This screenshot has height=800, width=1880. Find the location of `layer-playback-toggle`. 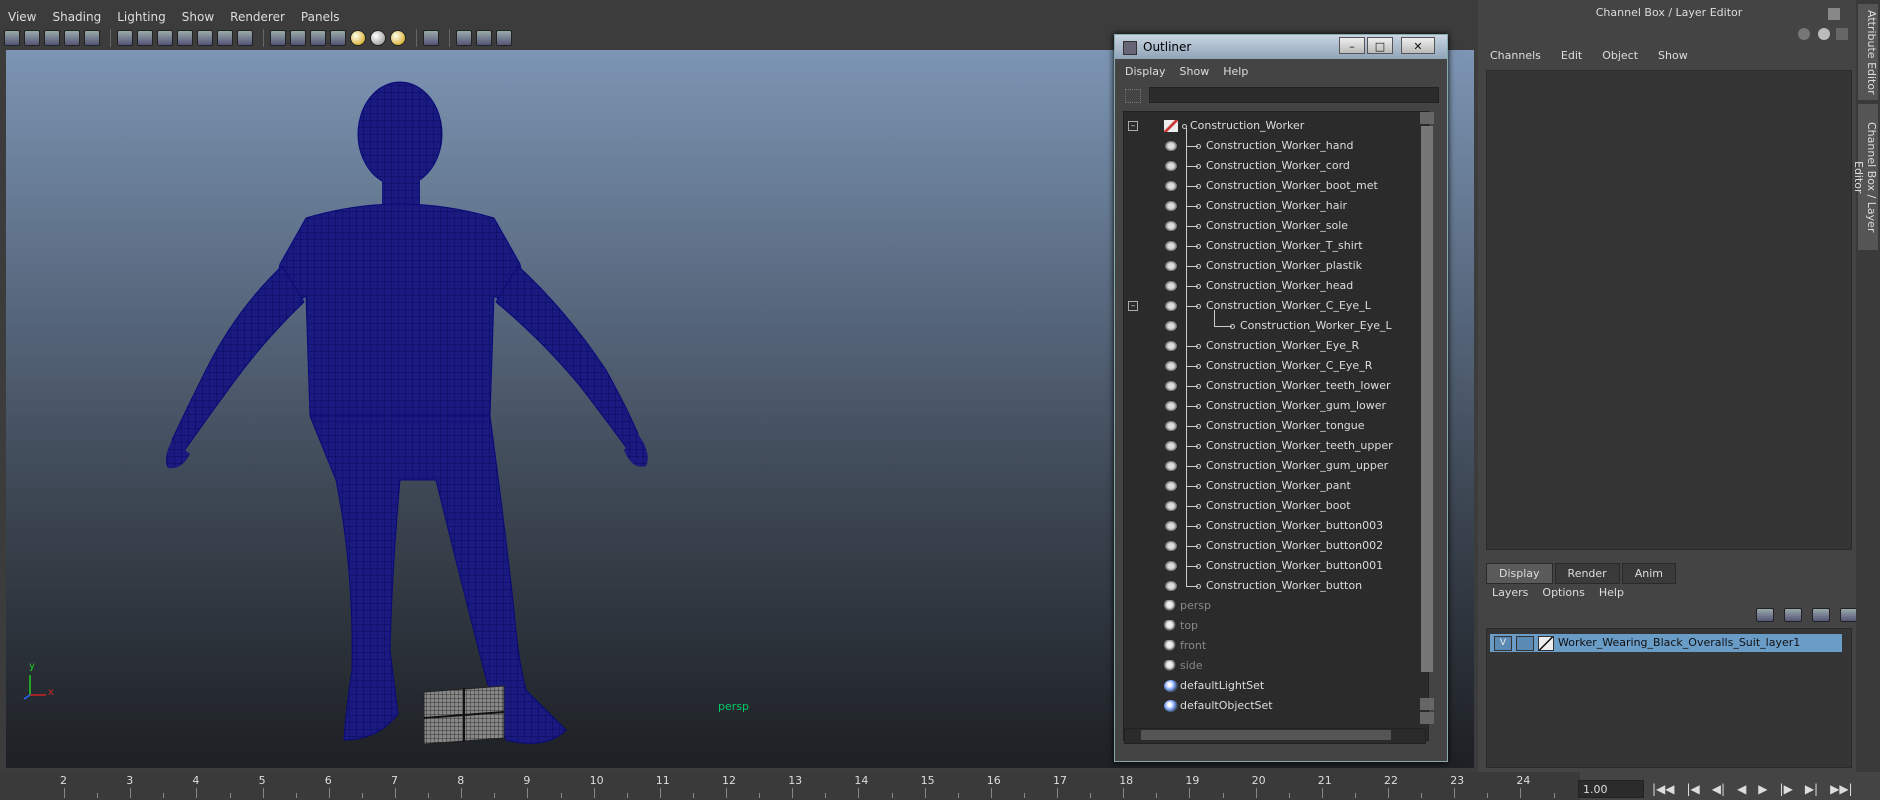

layer-playback-toggle is located at coordinates (1525, 643).